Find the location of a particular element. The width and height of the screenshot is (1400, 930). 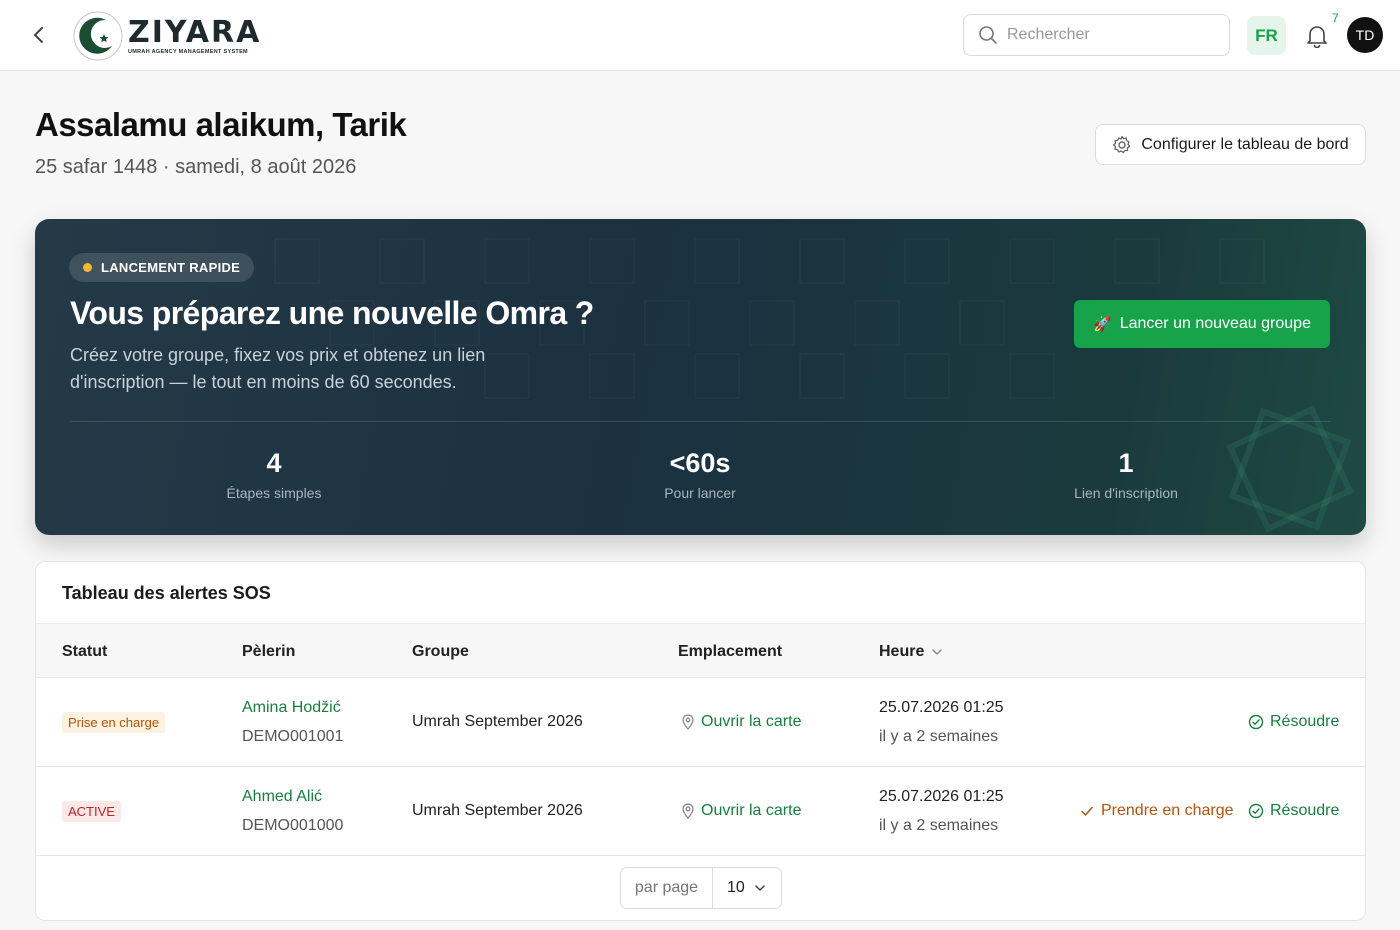

logo-tagline: UMRAH AGENCY MANAGEMENT SYSTEM is located at coordinates (188, 51).